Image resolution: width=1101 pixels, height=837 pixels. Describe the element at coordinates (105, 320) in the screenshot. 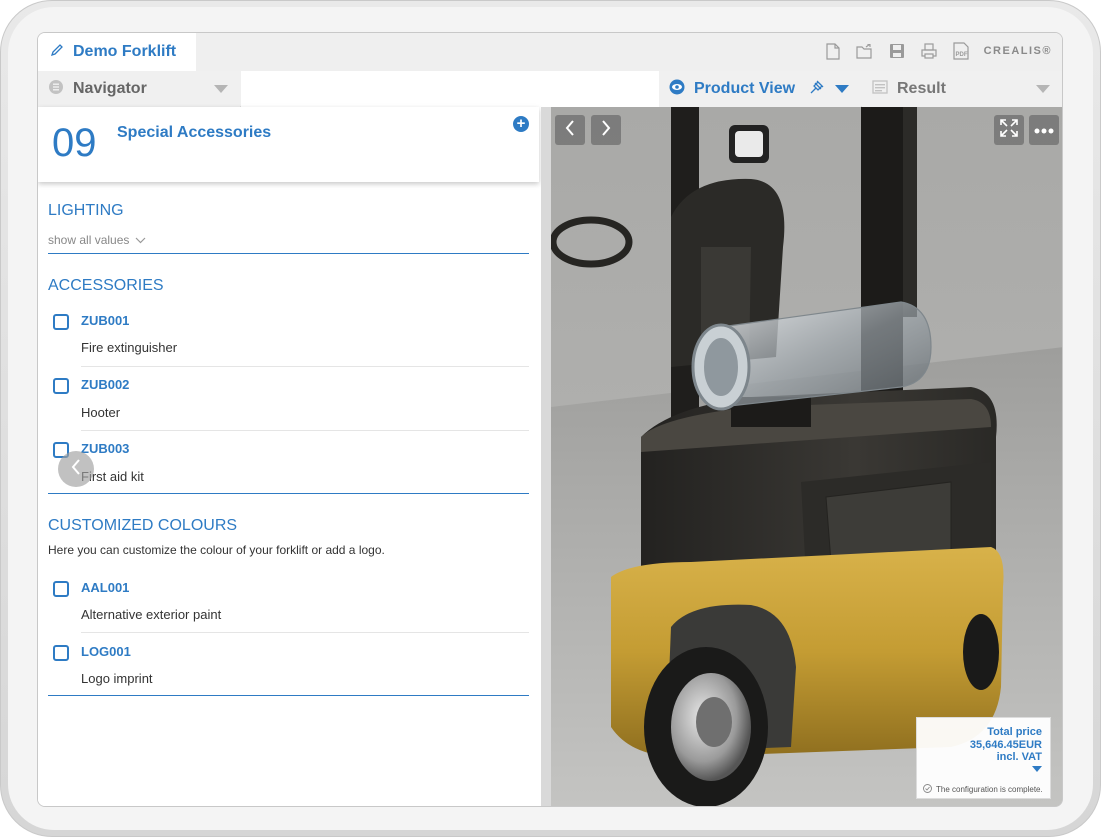

I see `option-code: ZUB001` at that location.